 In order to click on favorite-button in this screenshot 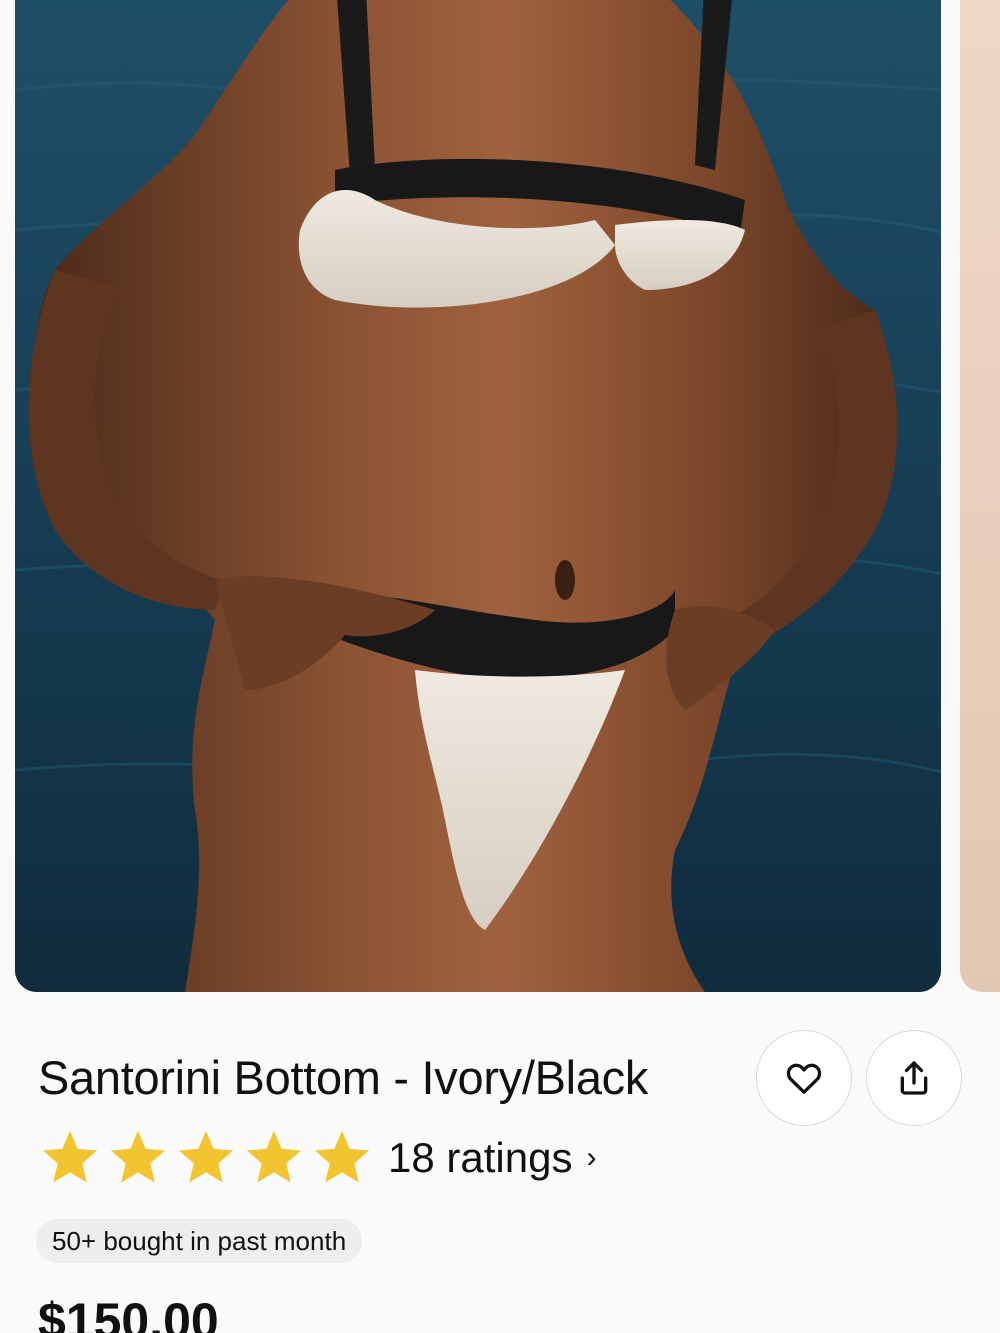, I will do `click(804, 1078)`.